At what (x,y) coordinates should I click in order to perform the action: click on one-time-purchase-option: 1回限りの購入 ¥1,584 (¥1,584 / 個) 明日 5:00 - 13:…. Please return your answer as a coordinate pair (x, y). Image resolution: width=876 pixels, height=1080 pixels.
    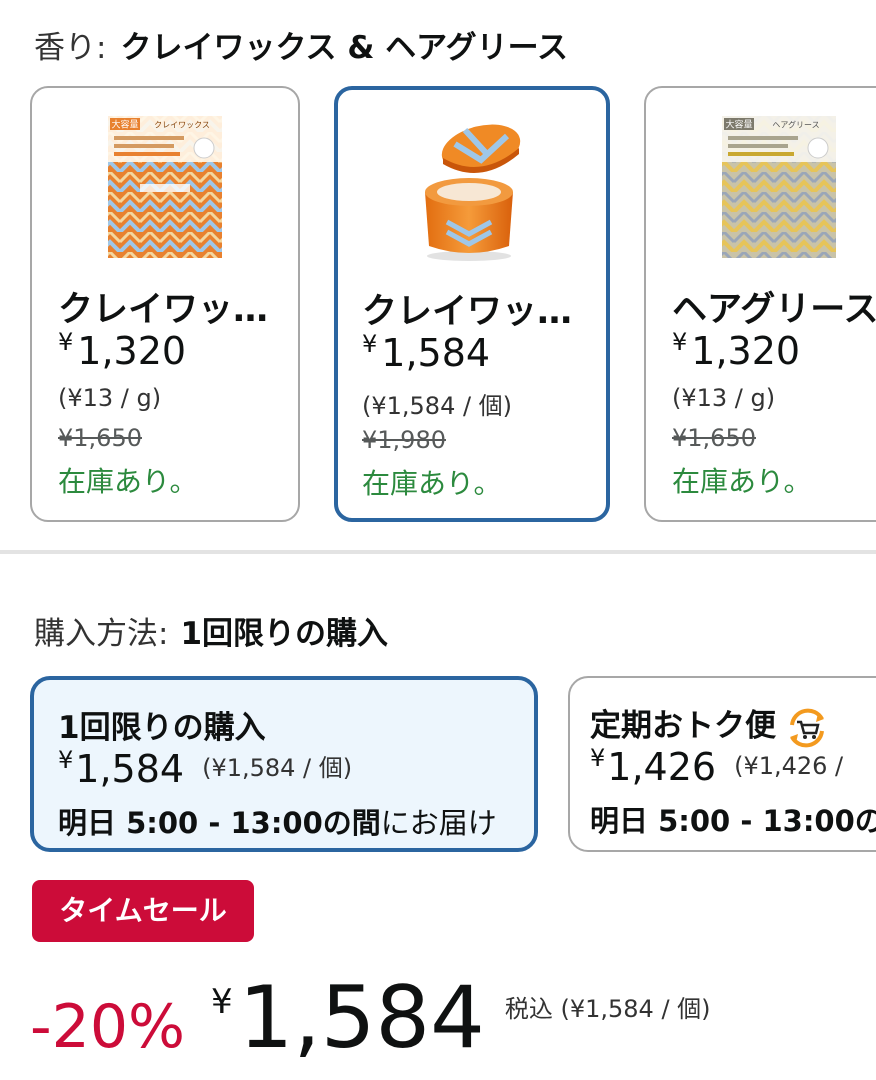
    Looking at the image, I should click on (284, 764).